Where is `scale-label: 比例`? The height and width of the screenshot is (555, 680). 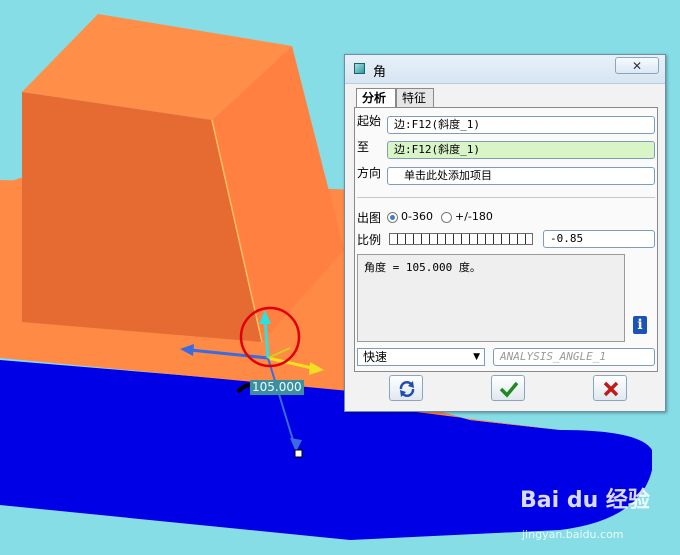
scale-label: 比例 is located at coordinates (369, 240).